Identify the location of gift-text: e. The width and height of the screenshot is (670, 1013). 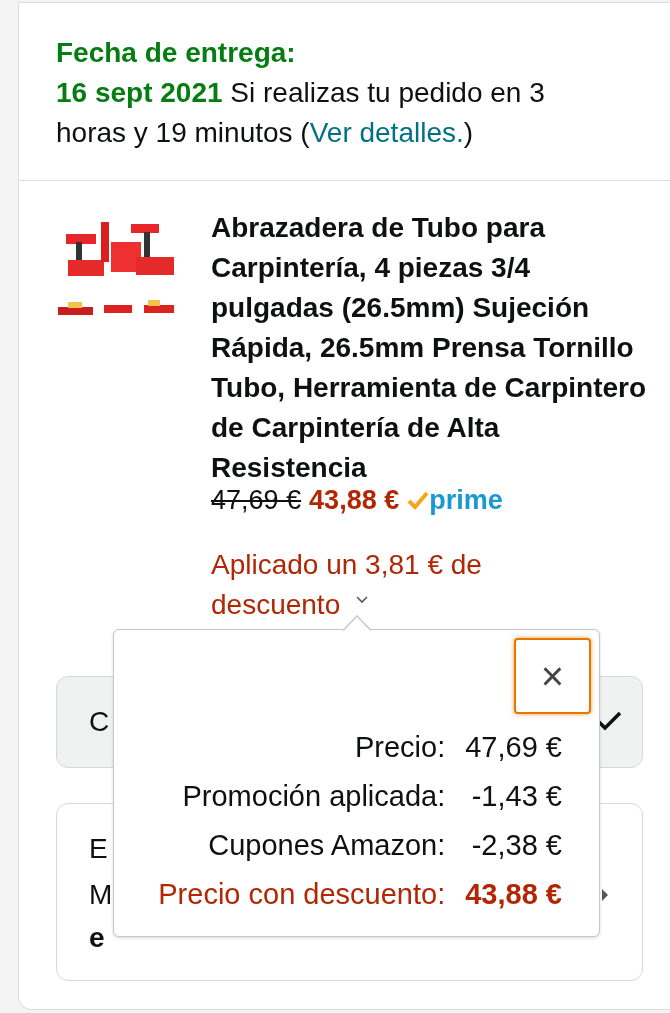
(97, 938).